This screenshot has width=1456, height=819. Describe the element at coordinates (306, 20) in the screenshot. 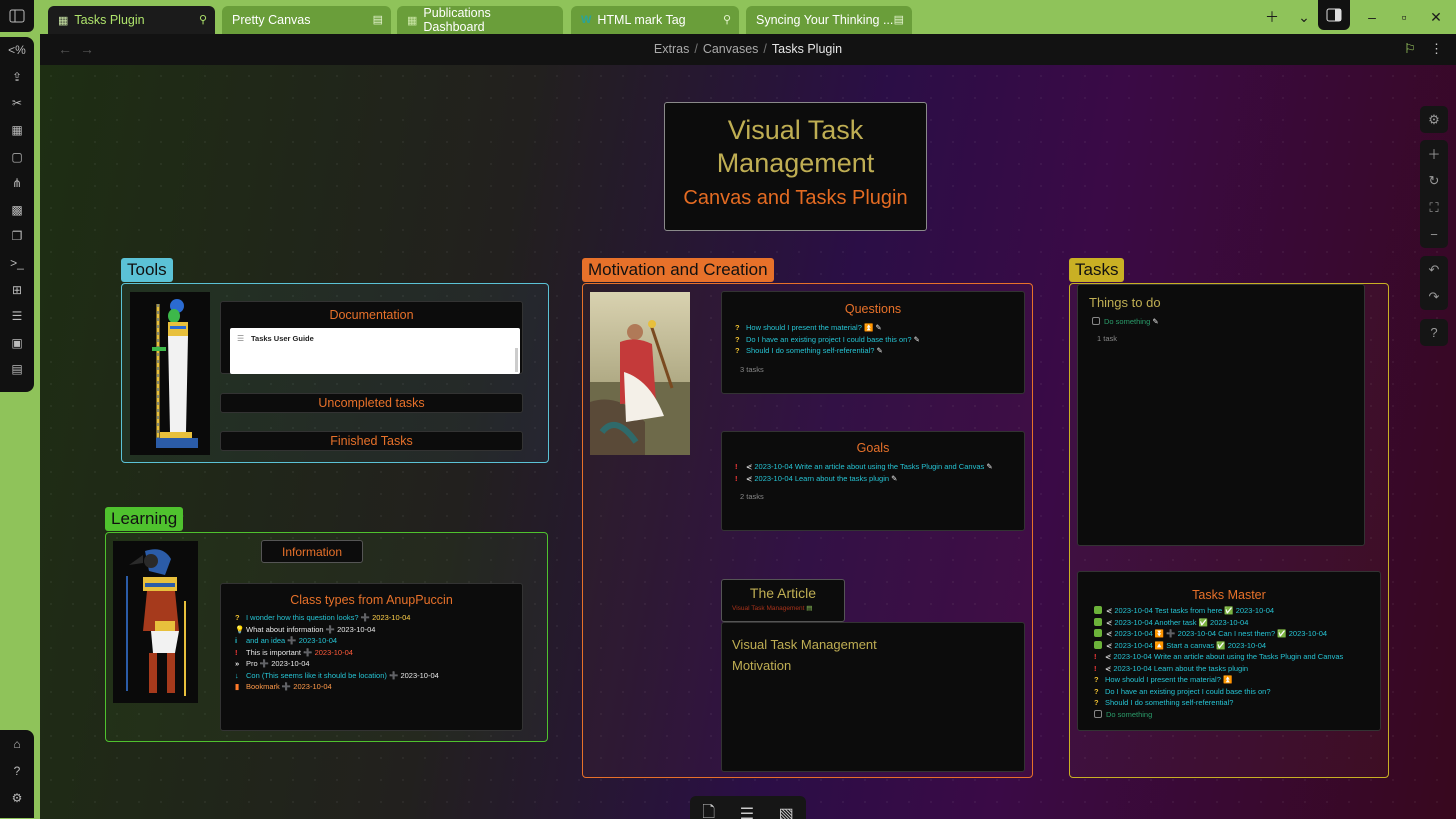

I see `tab-pretty-canvas: Pretty Canvas ▤` at that location.